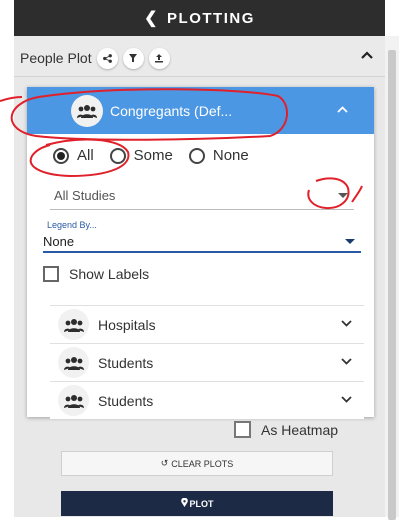  Describe the element at coordinates (151, 18) in the screenshot. I see `chevron-left-icon: ❮` at that location.